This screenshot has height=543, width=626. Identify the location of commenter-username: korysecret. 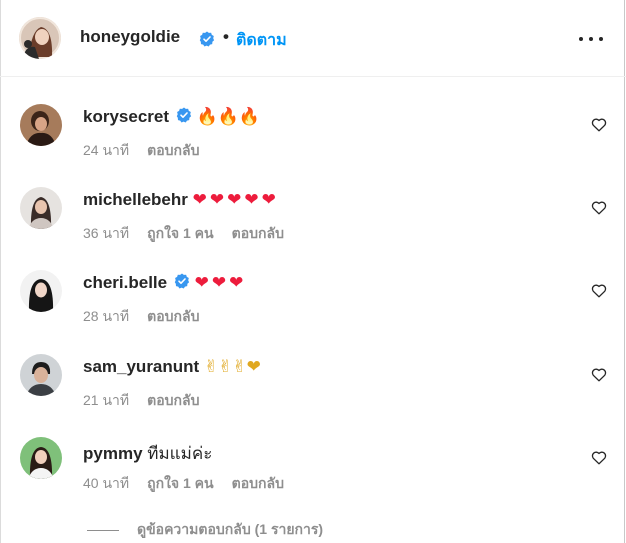
(126, 116).